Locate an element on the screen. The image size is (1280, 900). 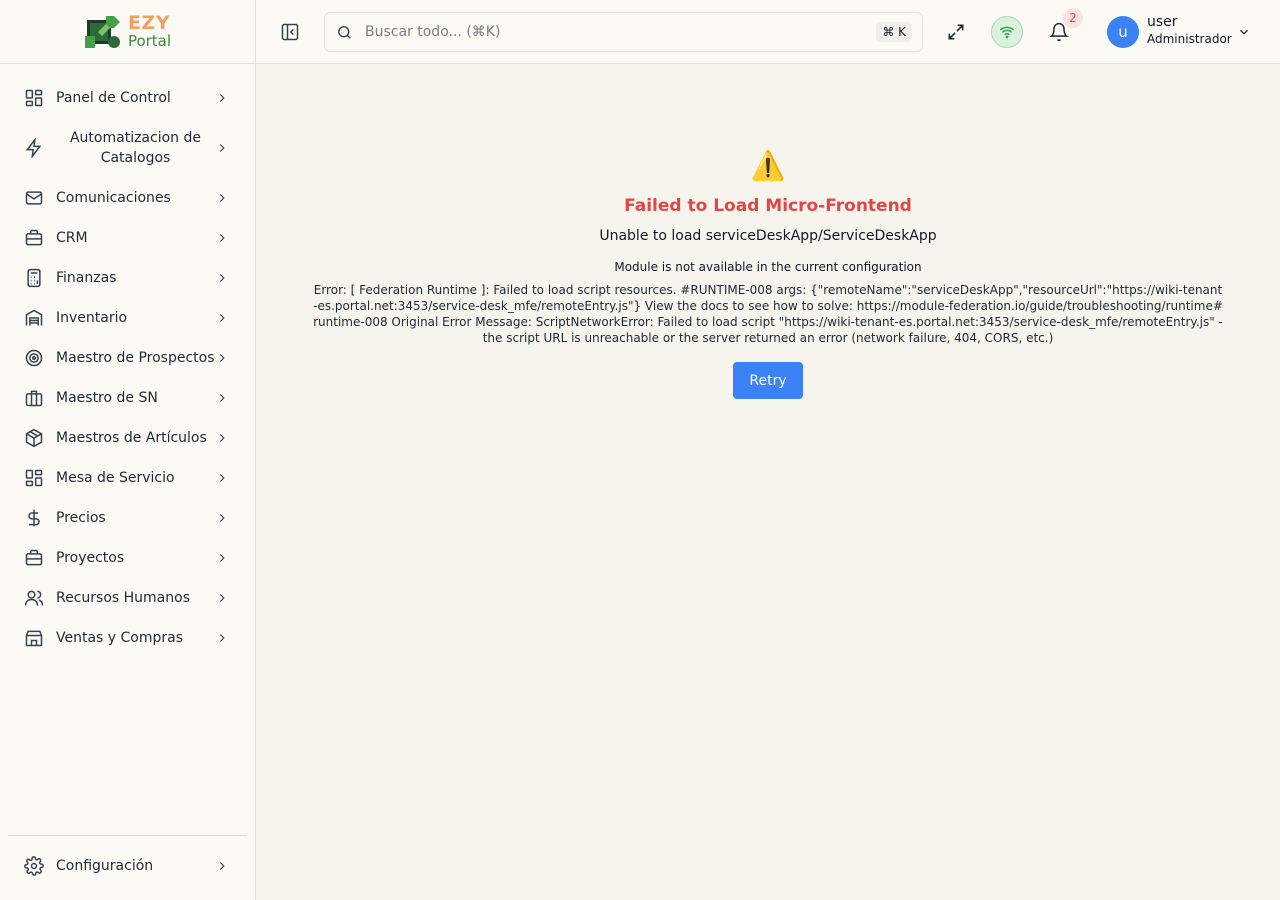
user-name: user is located at coordinates (1162, 22).